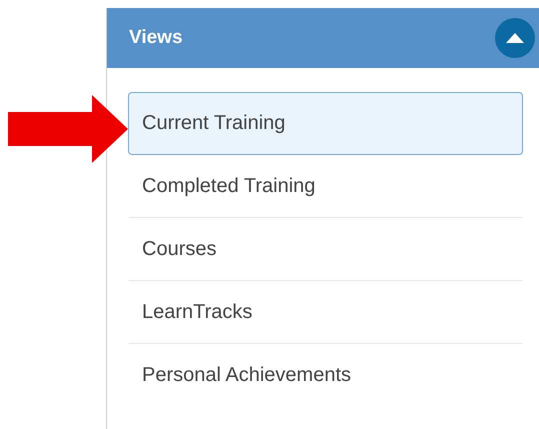  I want to click on view-item: Completed Training, so click(325, 186).